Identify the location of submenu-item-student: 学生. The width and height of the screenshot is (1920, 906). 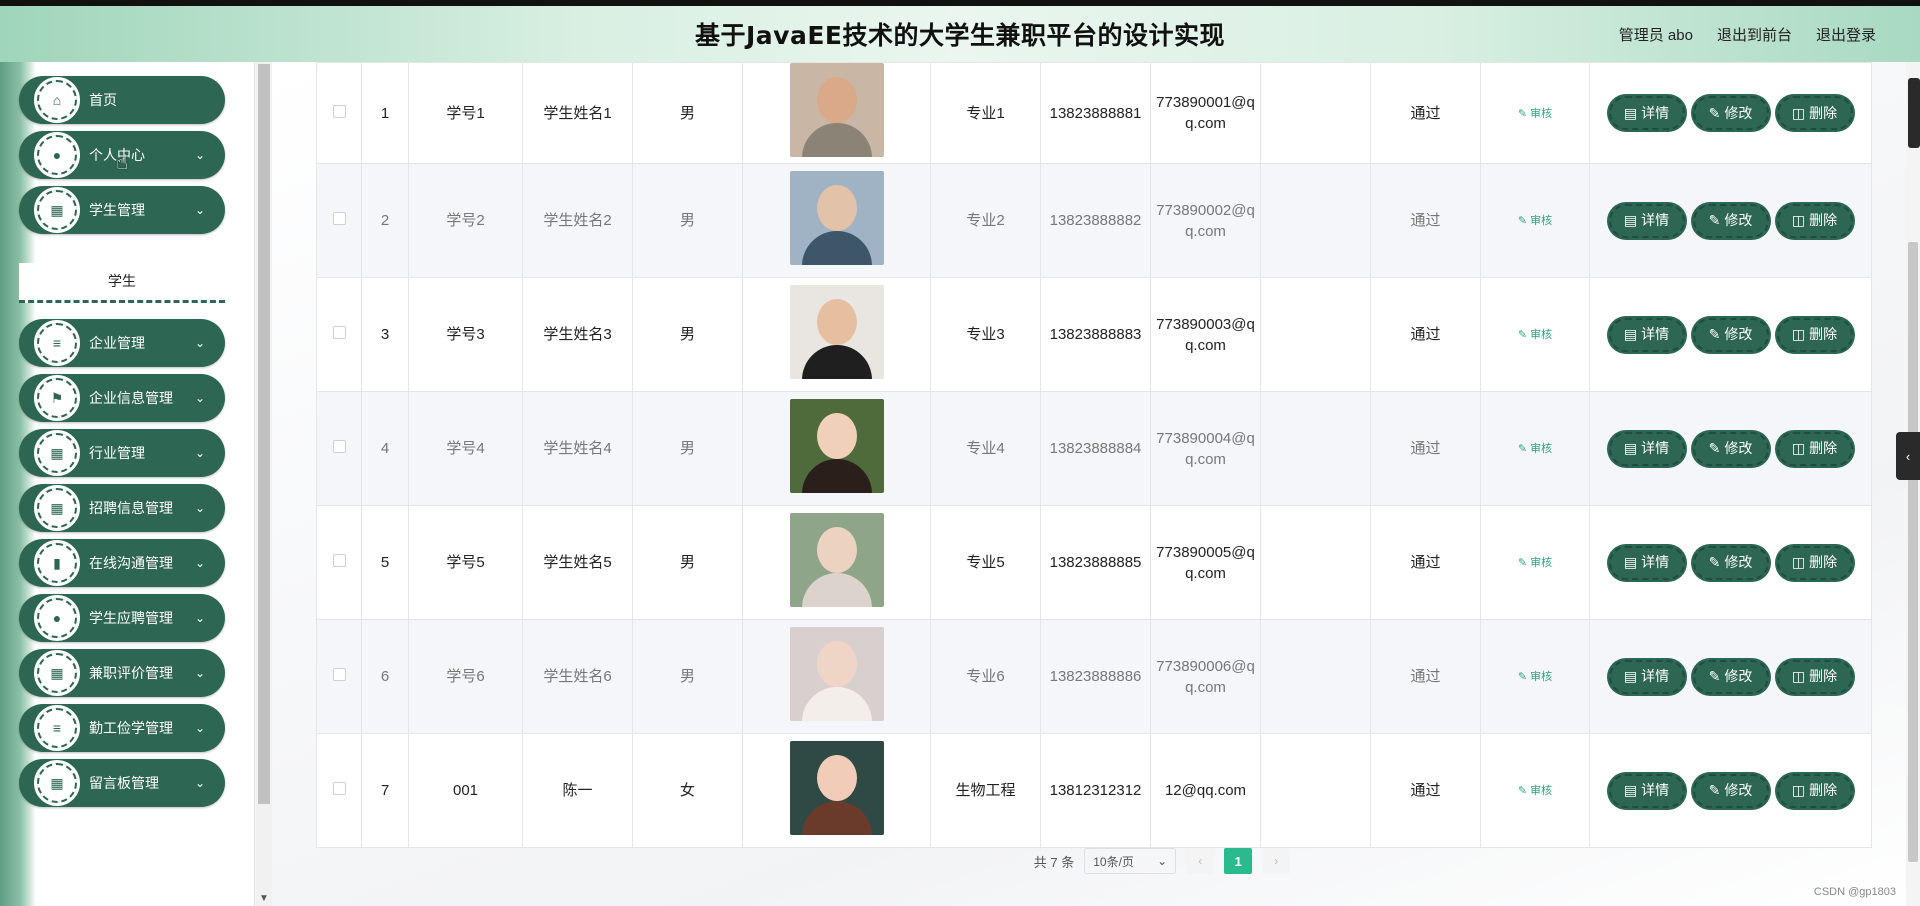
(122, 283).